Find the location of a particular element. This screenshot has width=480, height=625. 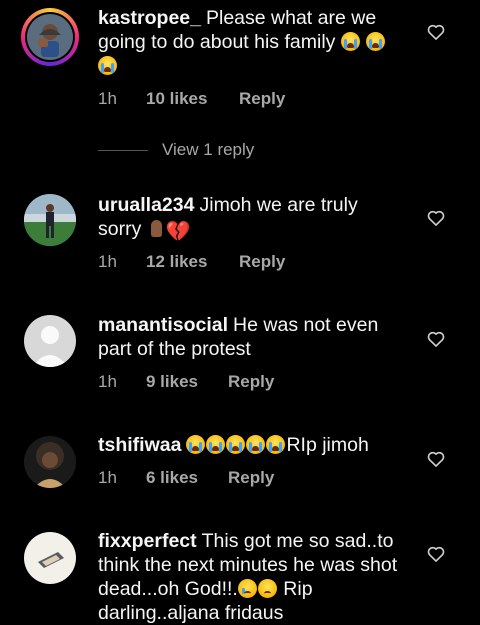

comment-meta: 1h 9 likes Reply is located at coordinates (186, 382).